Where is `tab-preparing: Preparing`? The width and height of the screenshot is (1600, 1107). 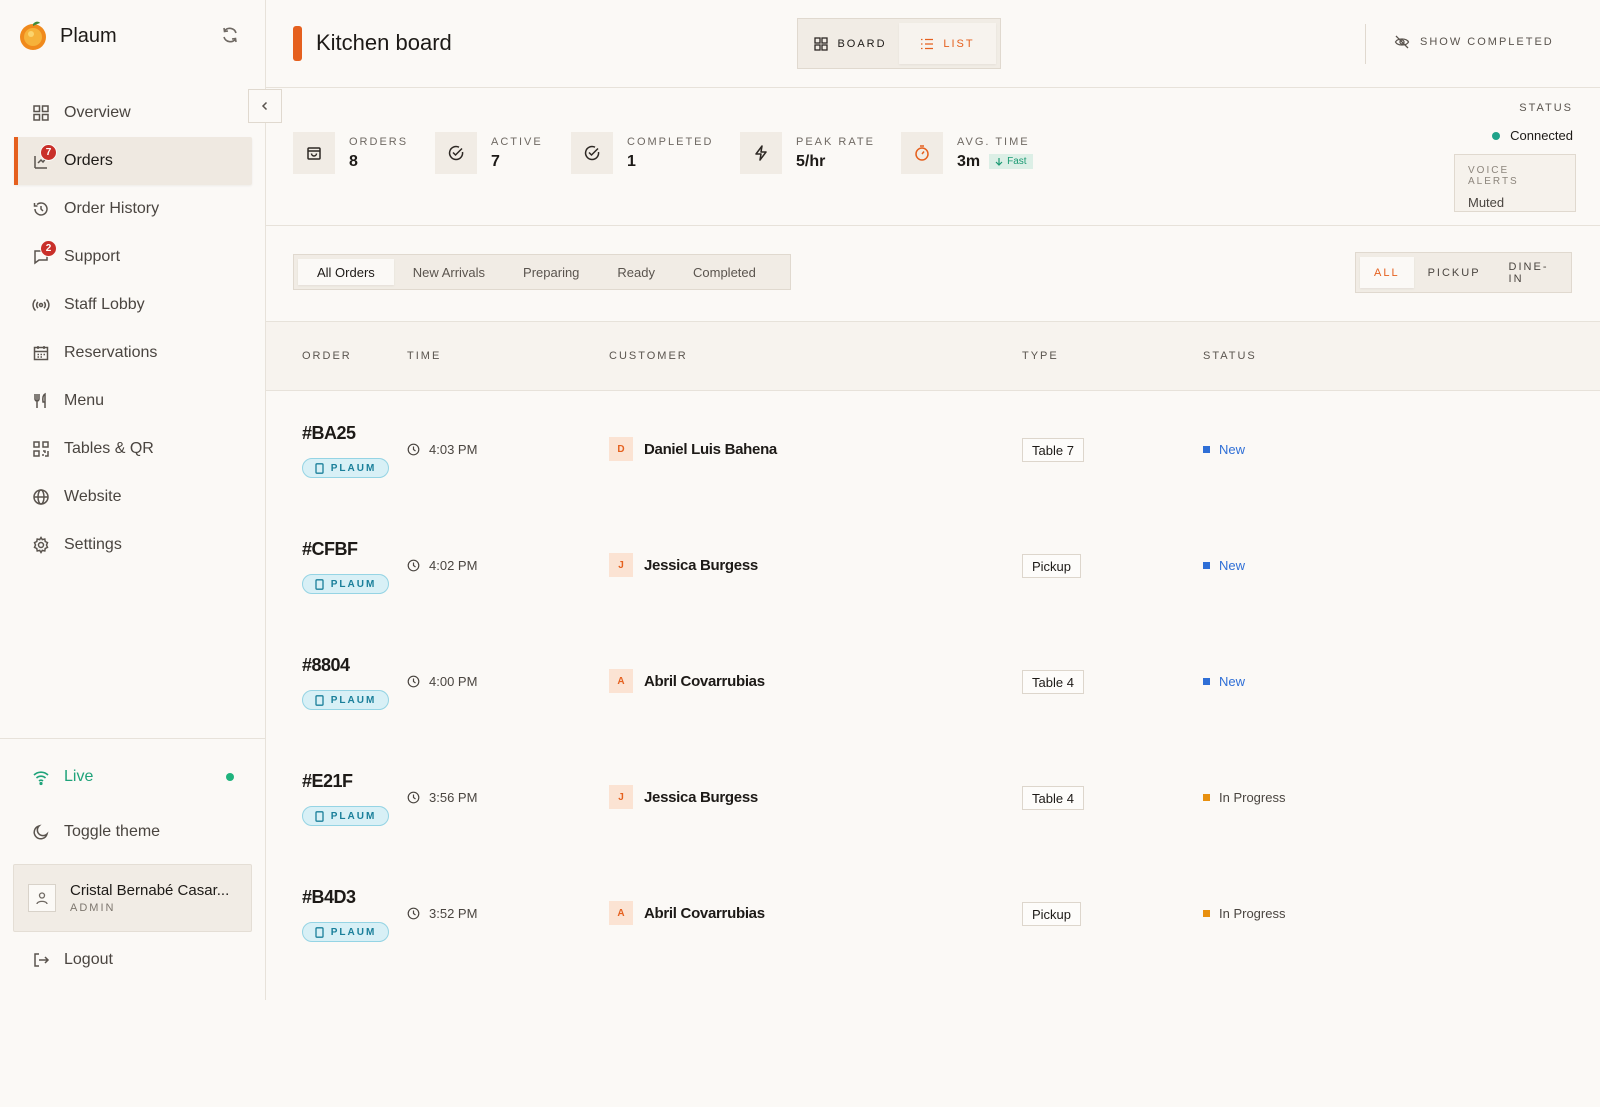 tab-preparing: Preparing is located at coordinates (551, 272).